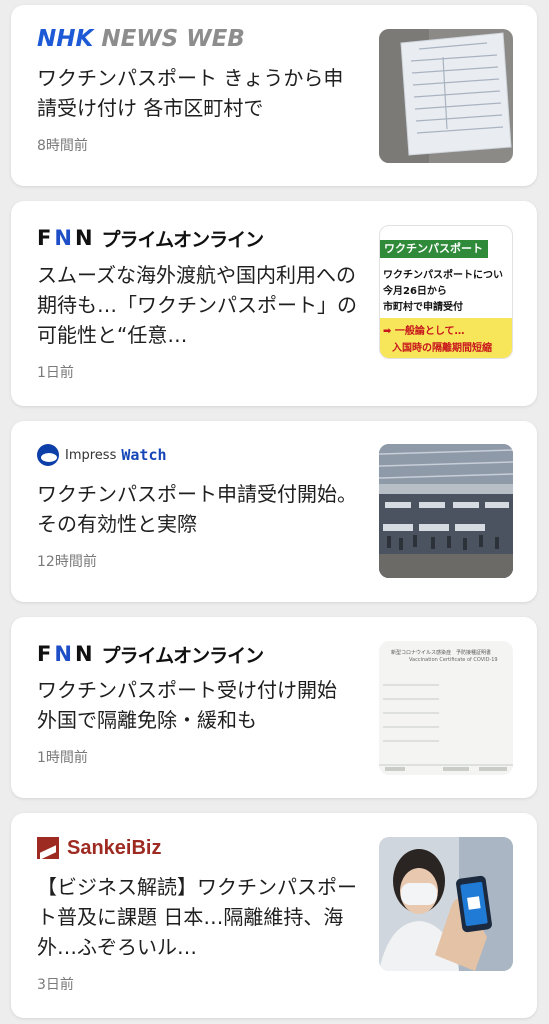  Describe the element at coordinates (114, 847) in the screenshot. I see `source-name: SankeiBiz` at that location.